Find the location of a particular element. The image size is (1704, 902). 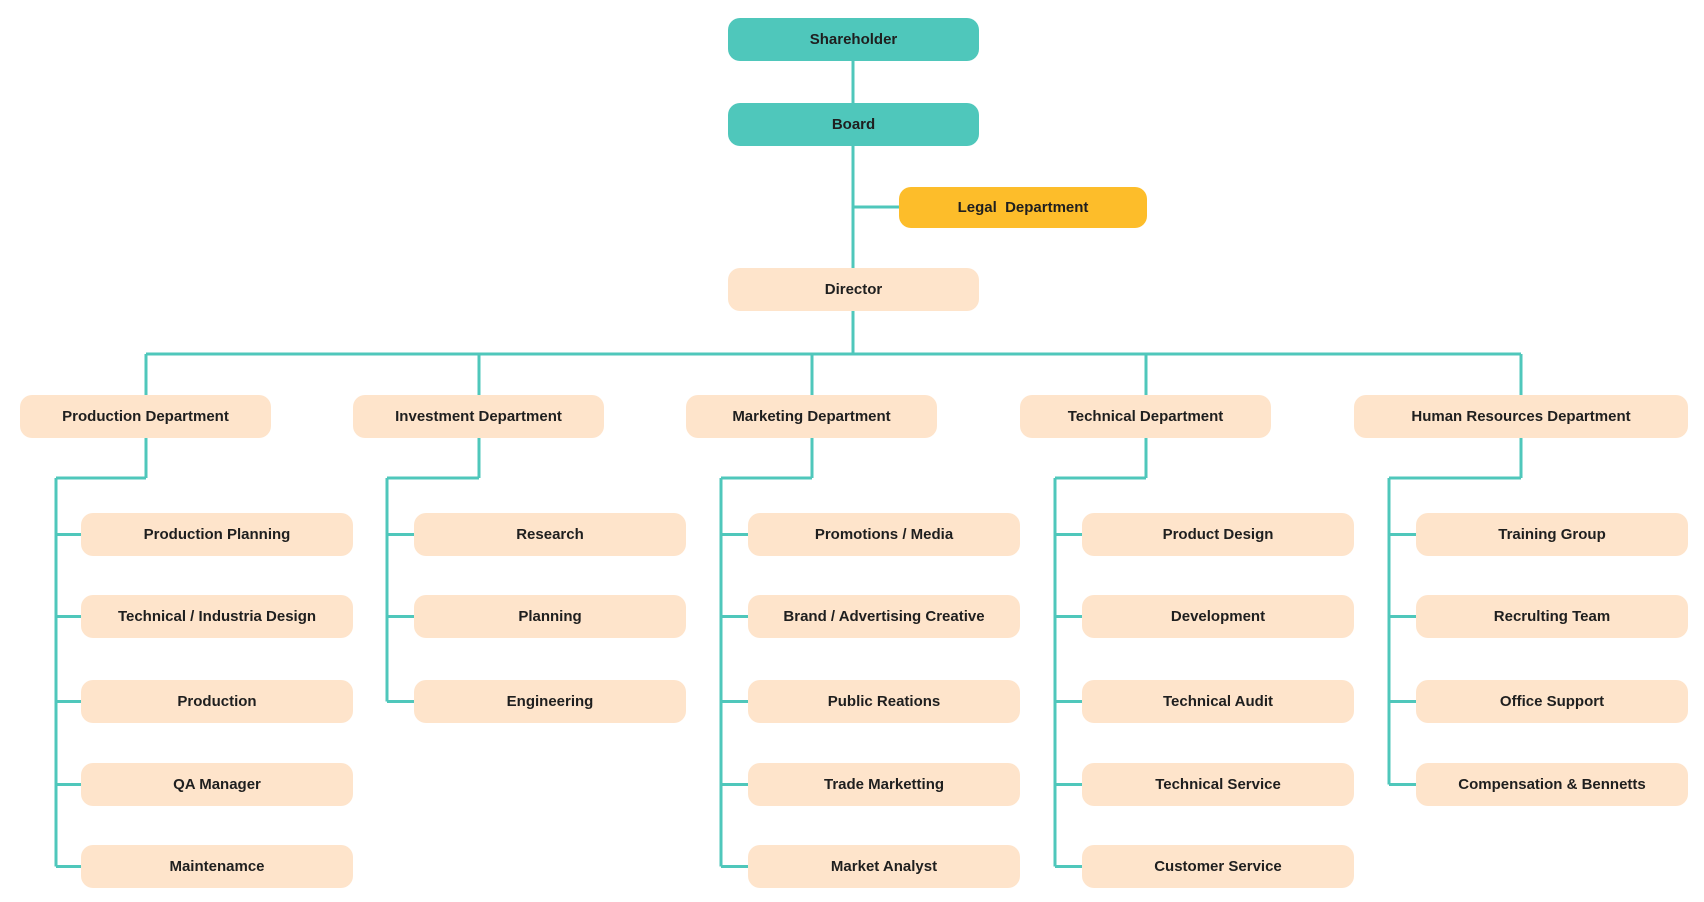

node-label: Development is located at coordinates (1218, 616).